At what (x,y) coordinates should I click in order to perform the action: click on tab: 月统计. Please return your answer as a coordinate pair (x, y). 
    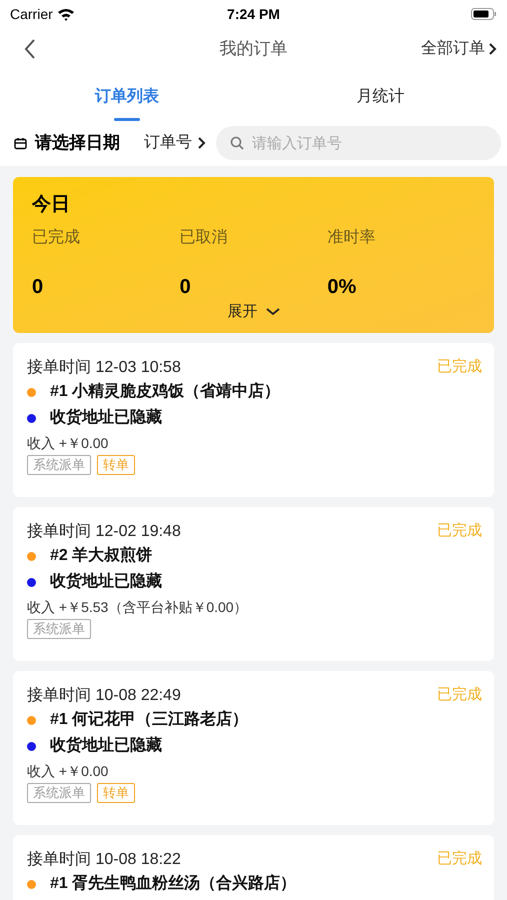
    Looking at the image, I should click on (380, 97).